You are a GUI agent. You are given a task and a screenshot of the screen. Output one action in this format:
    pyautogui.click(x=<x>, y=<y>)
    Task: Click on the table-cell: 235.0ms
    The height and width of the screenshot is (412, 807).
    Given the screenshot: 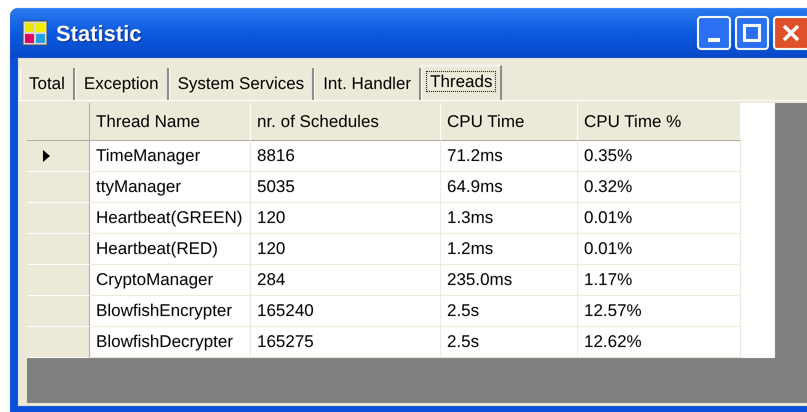 What is the action you would take?
    pyautogui.click(x=509, y=280)
    